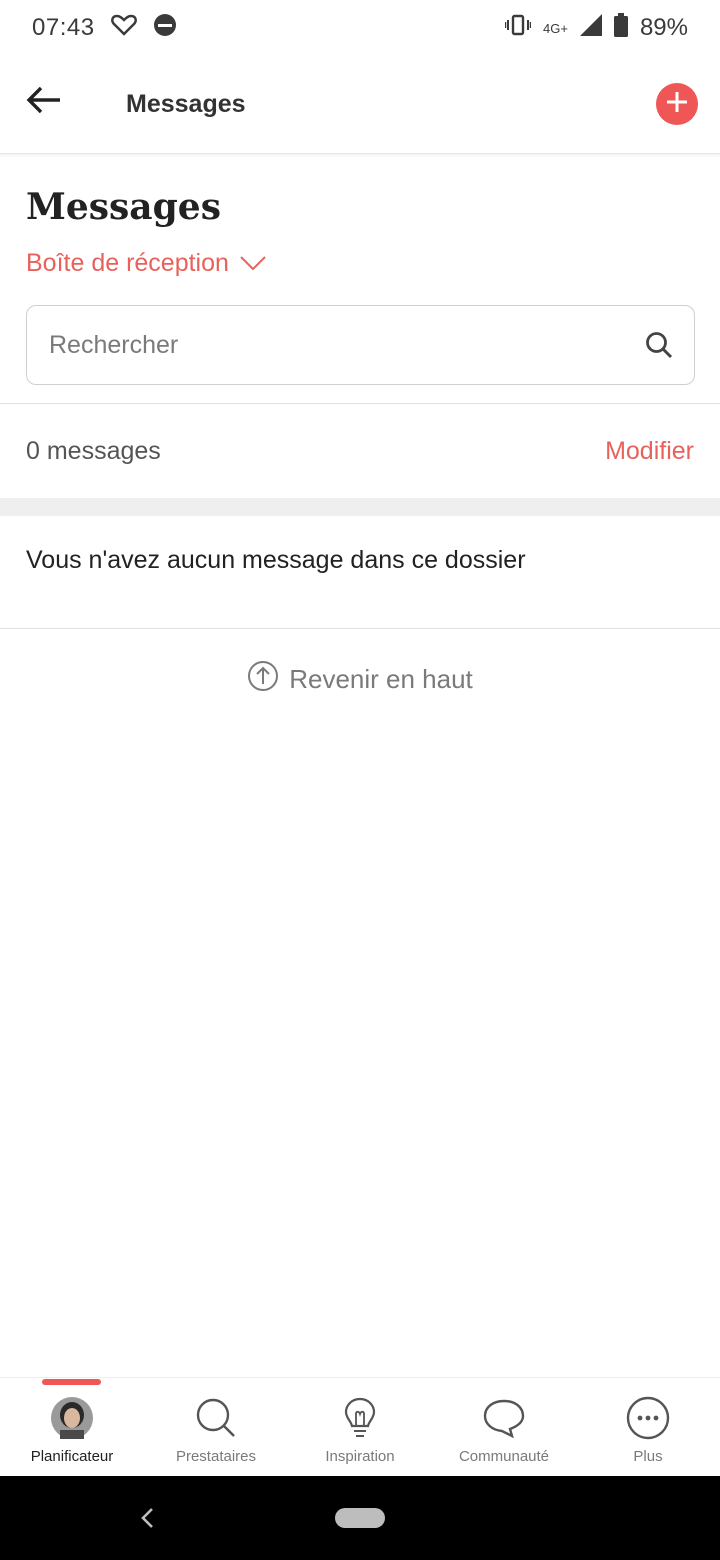 The width and height of the screenshot is (720, 1560). I want to click on system-home-button, so click(360, 1518).